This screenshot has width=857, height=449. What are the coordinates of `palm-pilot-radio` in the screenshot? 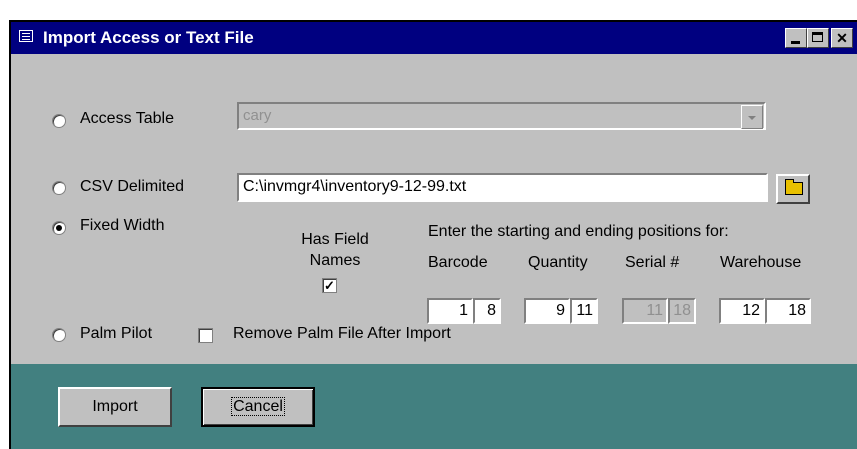 It's located at (59, 335).